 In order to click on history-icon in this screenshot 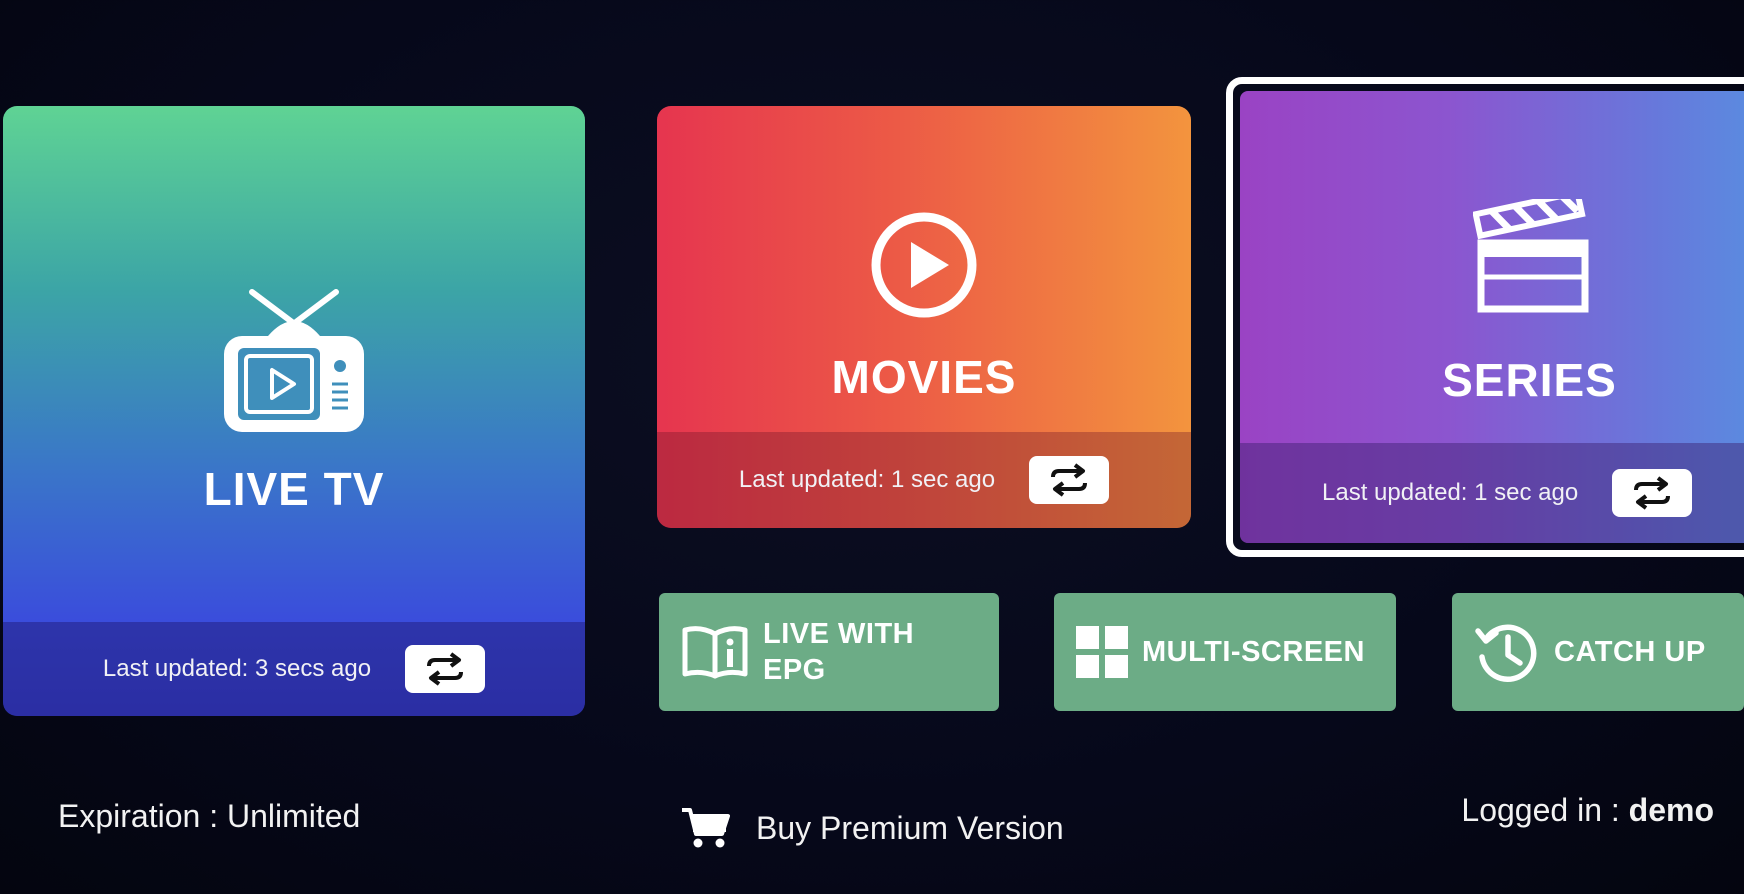, I will do `click(1506, 653)`.